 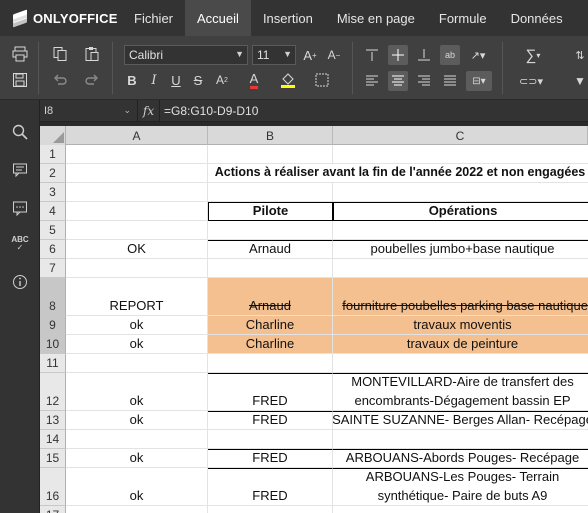 I want to click on strikethrough-icon: S, so click(x=198, y=80).